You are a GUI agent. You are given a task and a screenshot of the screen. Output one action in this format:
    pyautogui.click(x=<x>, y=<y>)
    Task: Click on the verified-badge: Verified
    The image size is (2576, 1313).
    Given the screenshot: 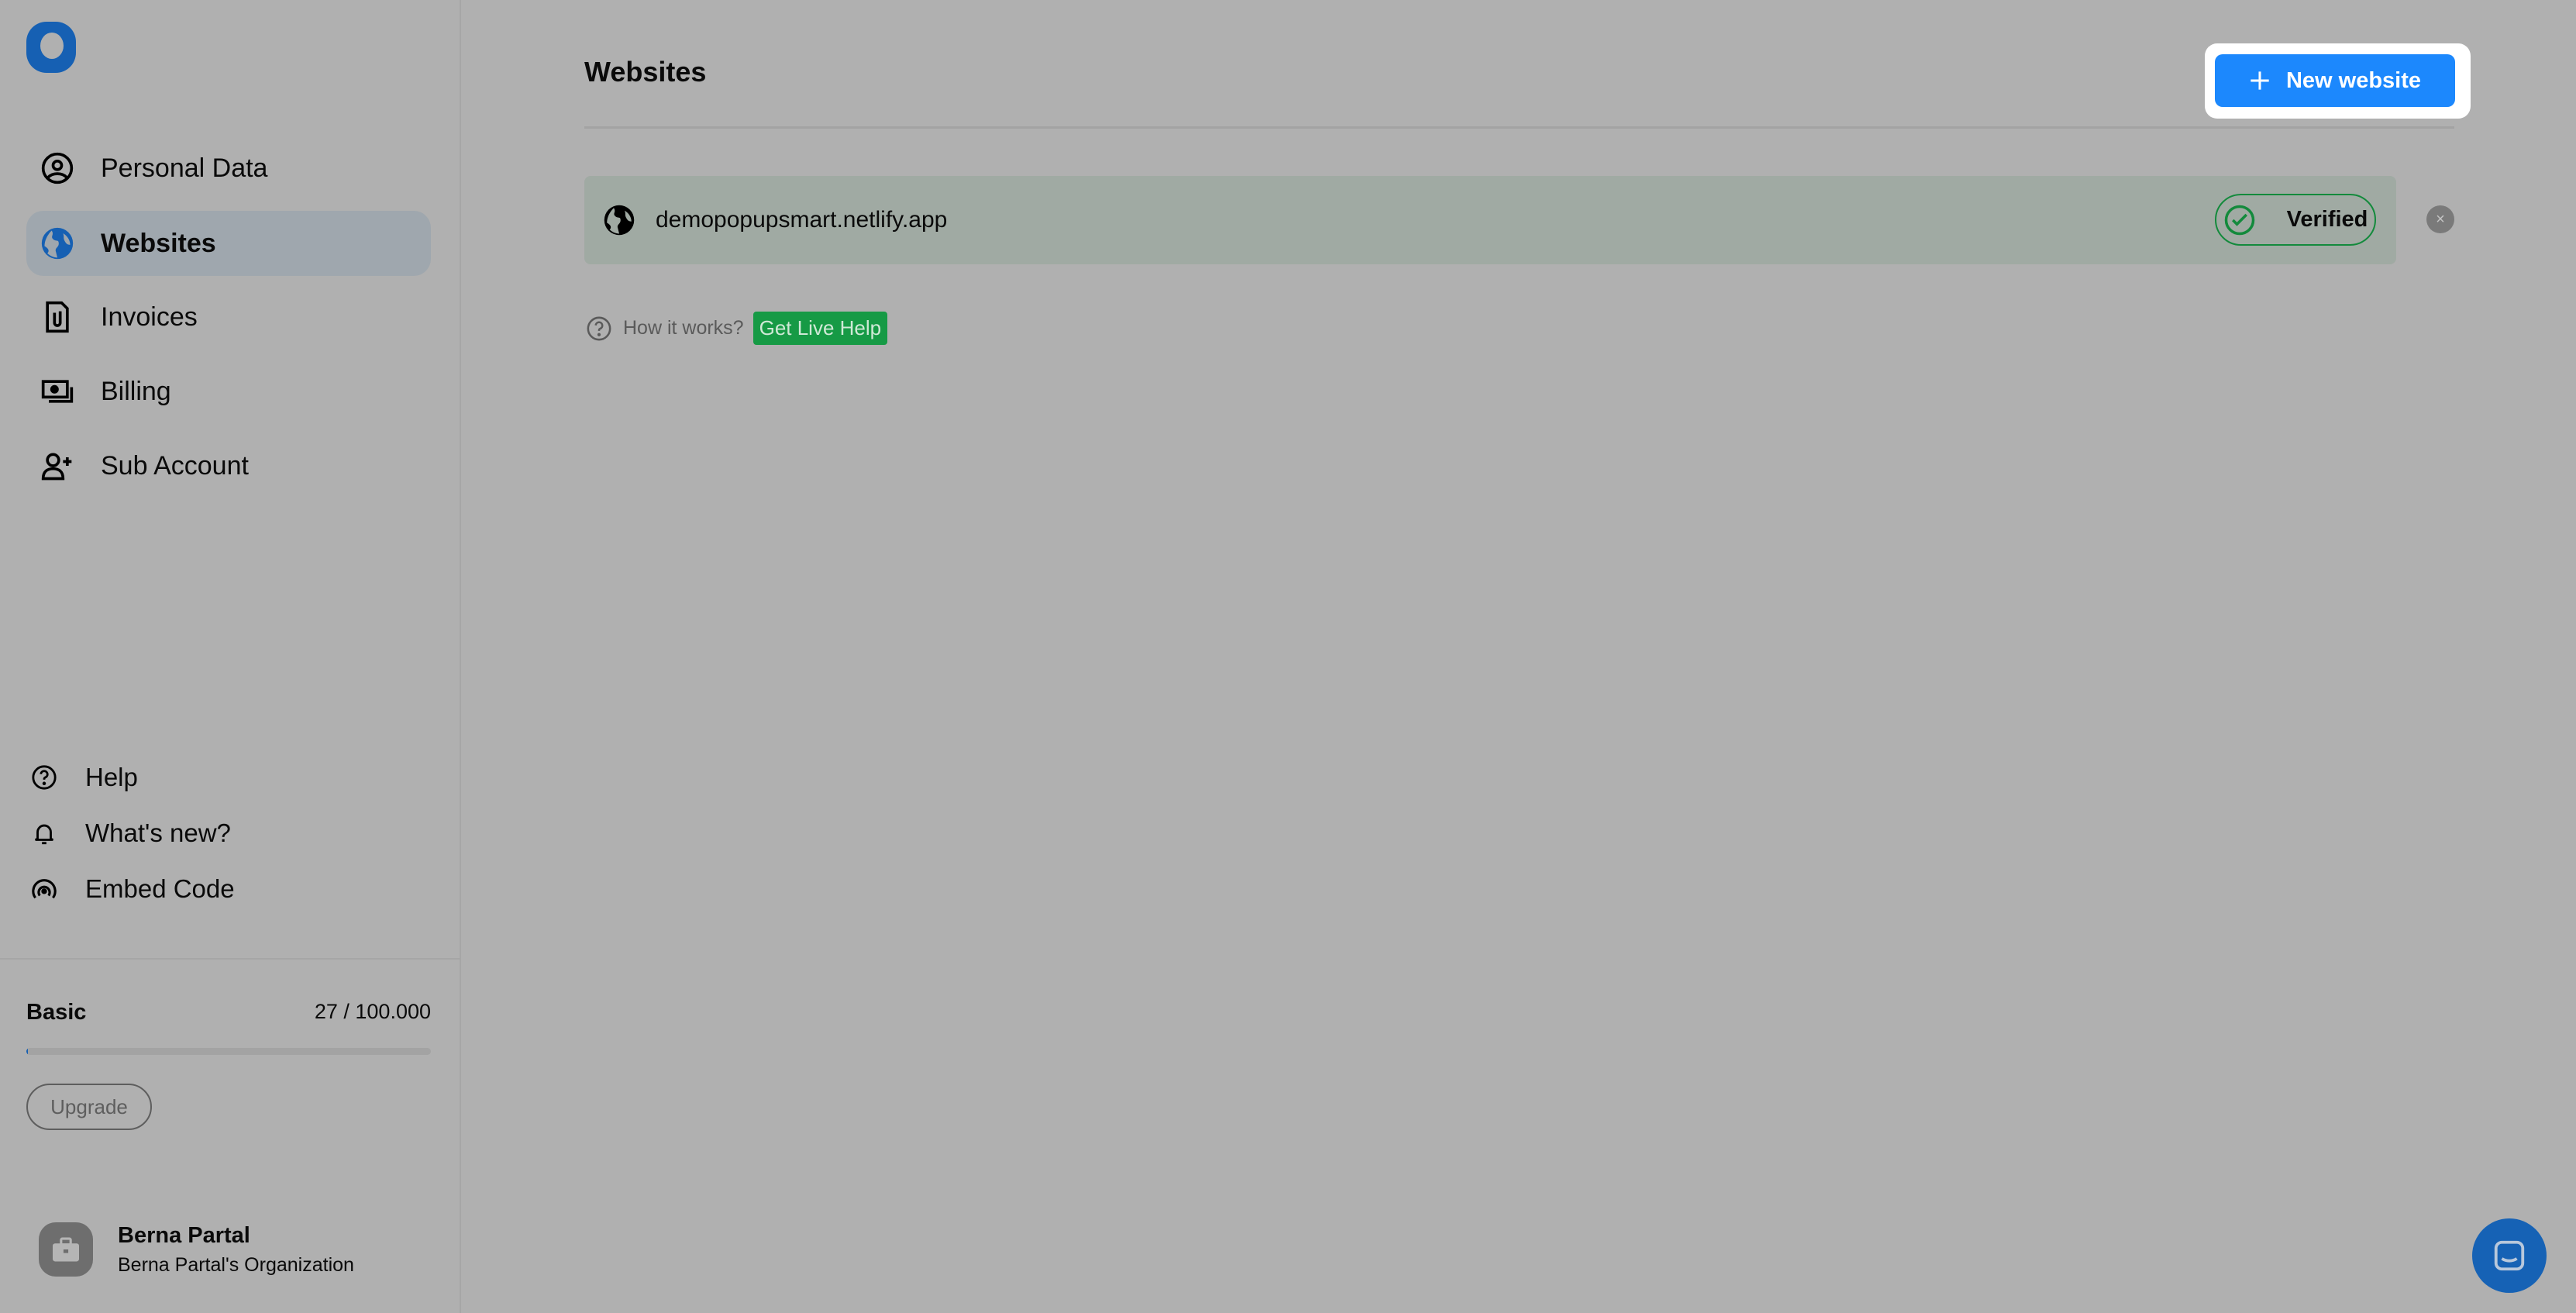 What is the action you would take?
    pyautogui.click(x=2295, y=220)
    